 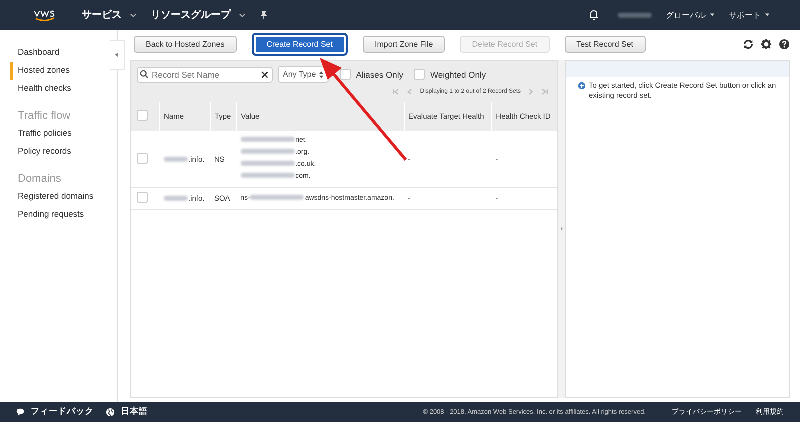 What do you see at coordinates (304, 74) in the screenshot?
I see `type-select: Any Type` at bounding box center [304, 74].